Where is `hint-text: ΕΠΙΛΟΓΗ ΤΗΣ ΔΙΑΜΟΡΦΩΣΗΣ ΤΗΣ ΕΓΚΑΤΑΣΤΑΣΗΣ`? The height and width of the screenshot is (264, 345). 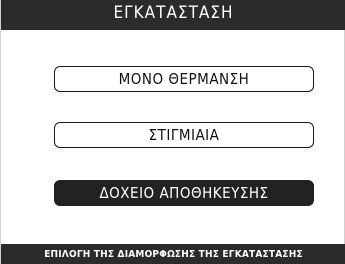 hint-text: ΕΠΙΛΟΓΗ ΤΗΣ ΔΙΑΜΟΡΦΩΣΗΣ ΤΗΣ ΕΓΚΑΤΑΣΤΑΣΗΣ is located at coordinates (173, 254).